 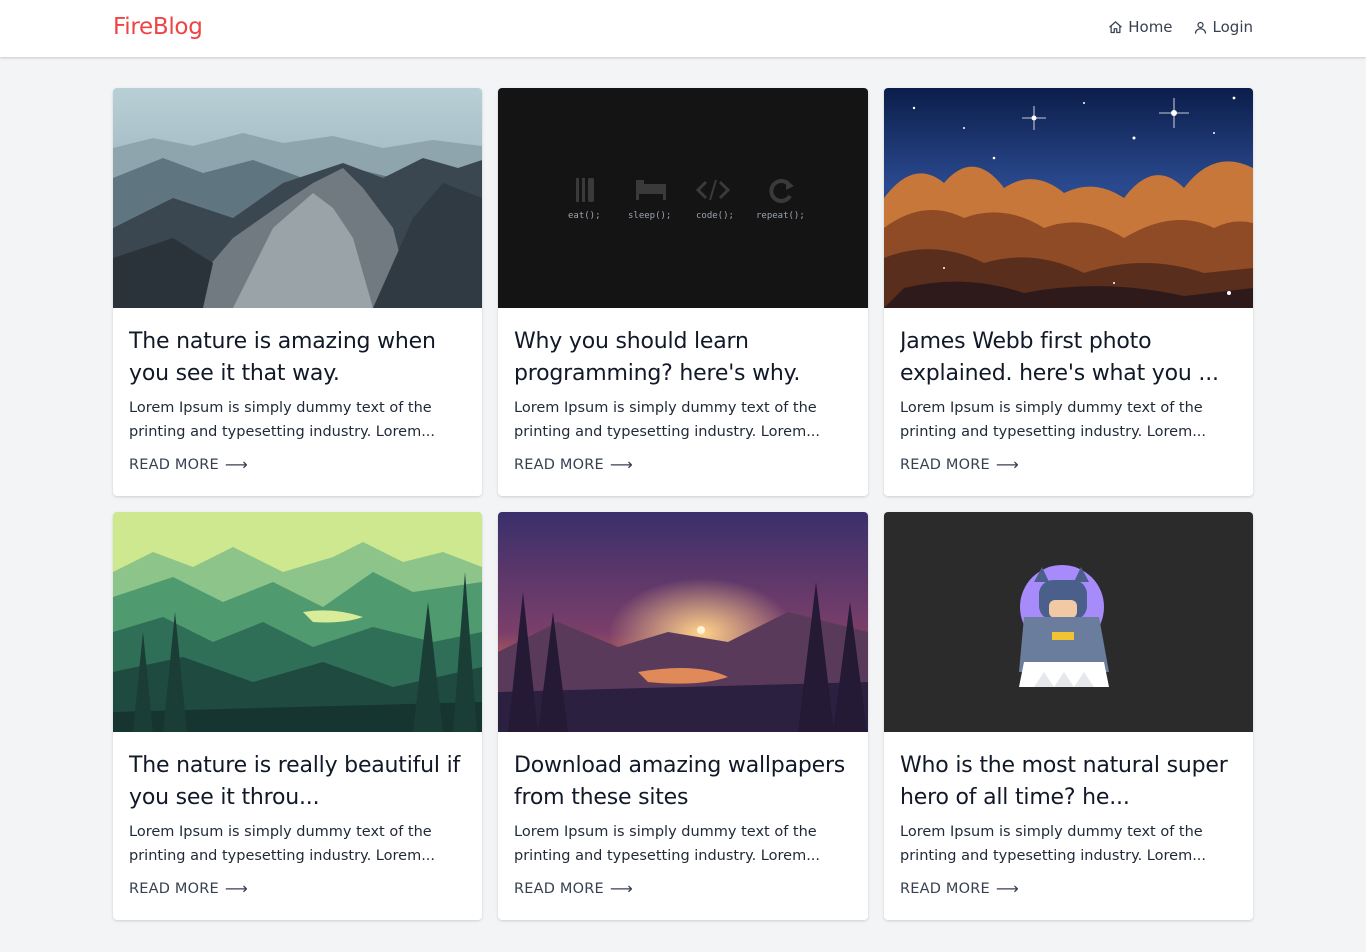 What do you see at coordinates (683, 622) in the screenshot?
I see `post-thumbnail-sunset` at bounding box center [683, 622].